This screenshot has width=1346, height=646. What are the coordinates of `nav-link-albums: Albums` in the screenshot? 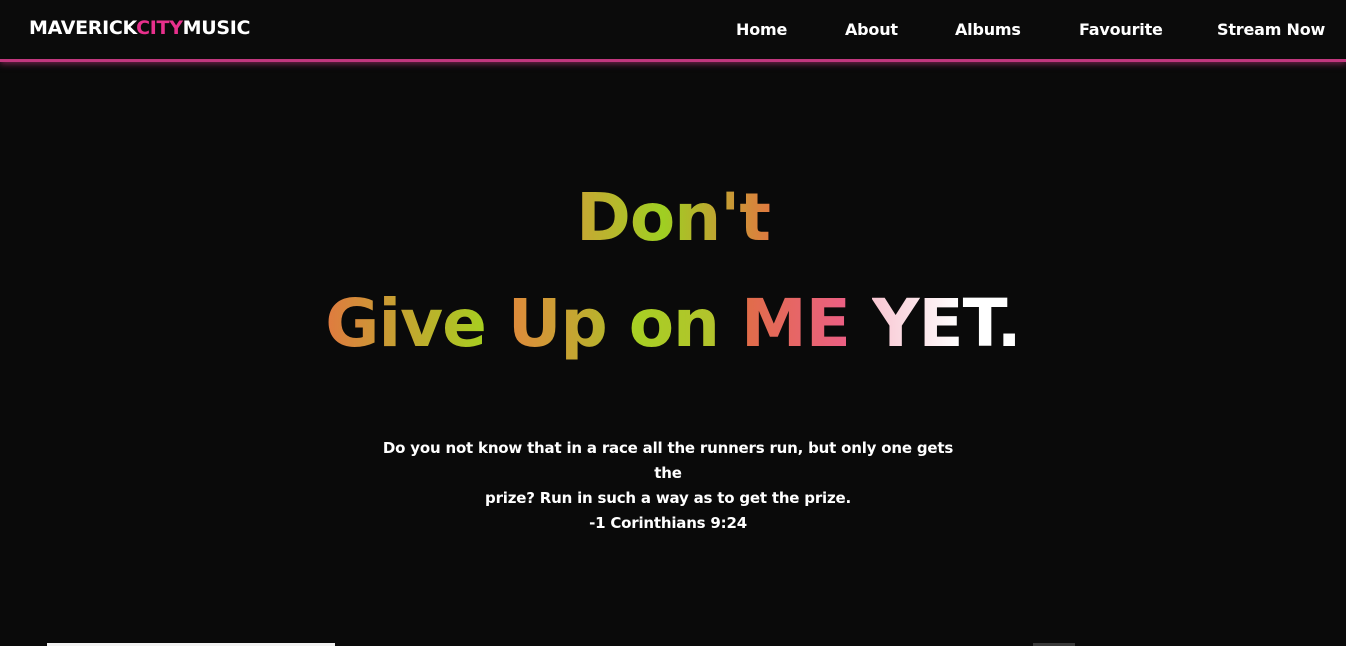 It's located at (988, 29).